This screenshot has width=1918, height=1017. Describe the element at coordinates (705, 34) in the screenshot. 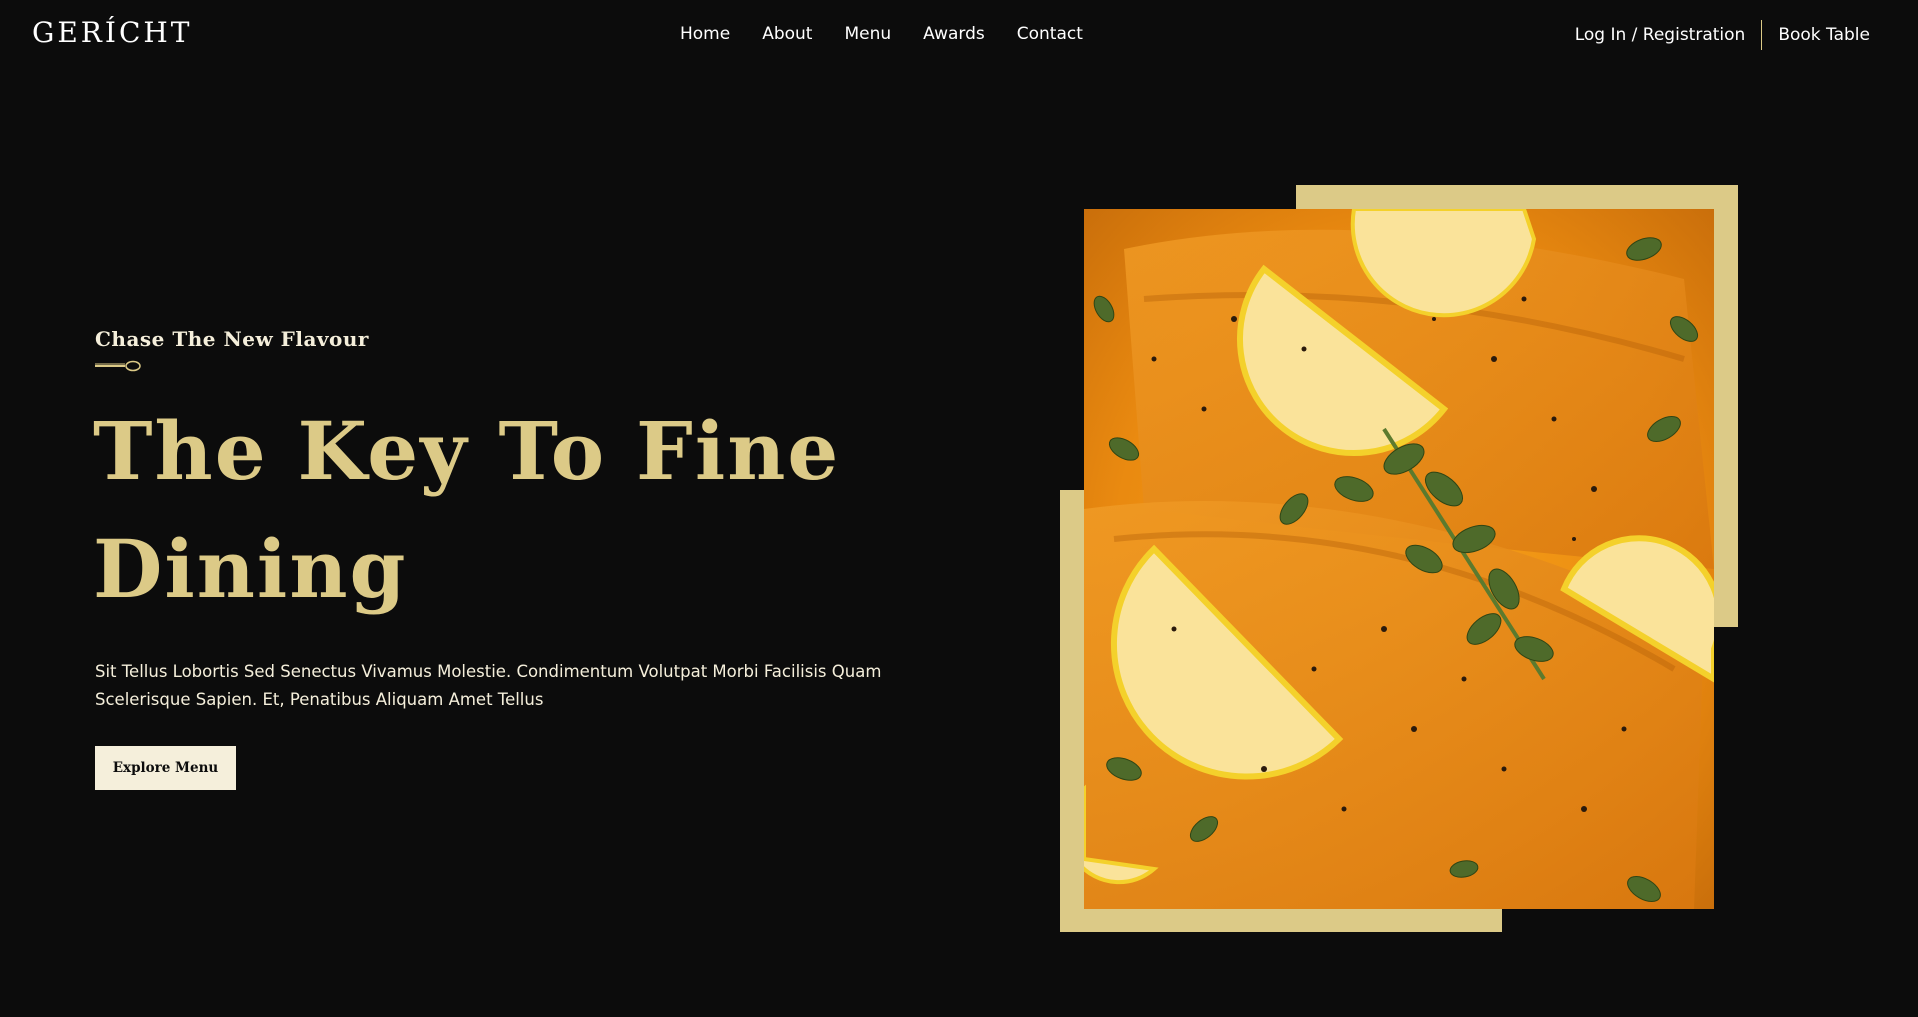

I see `nav-link-home: Home` at that location.